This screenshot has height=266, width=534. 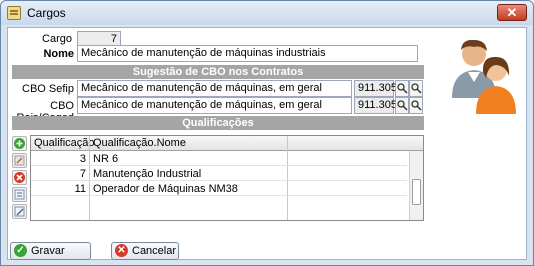 I want to click on nome-label: Nome, so click(x=58, y=54).